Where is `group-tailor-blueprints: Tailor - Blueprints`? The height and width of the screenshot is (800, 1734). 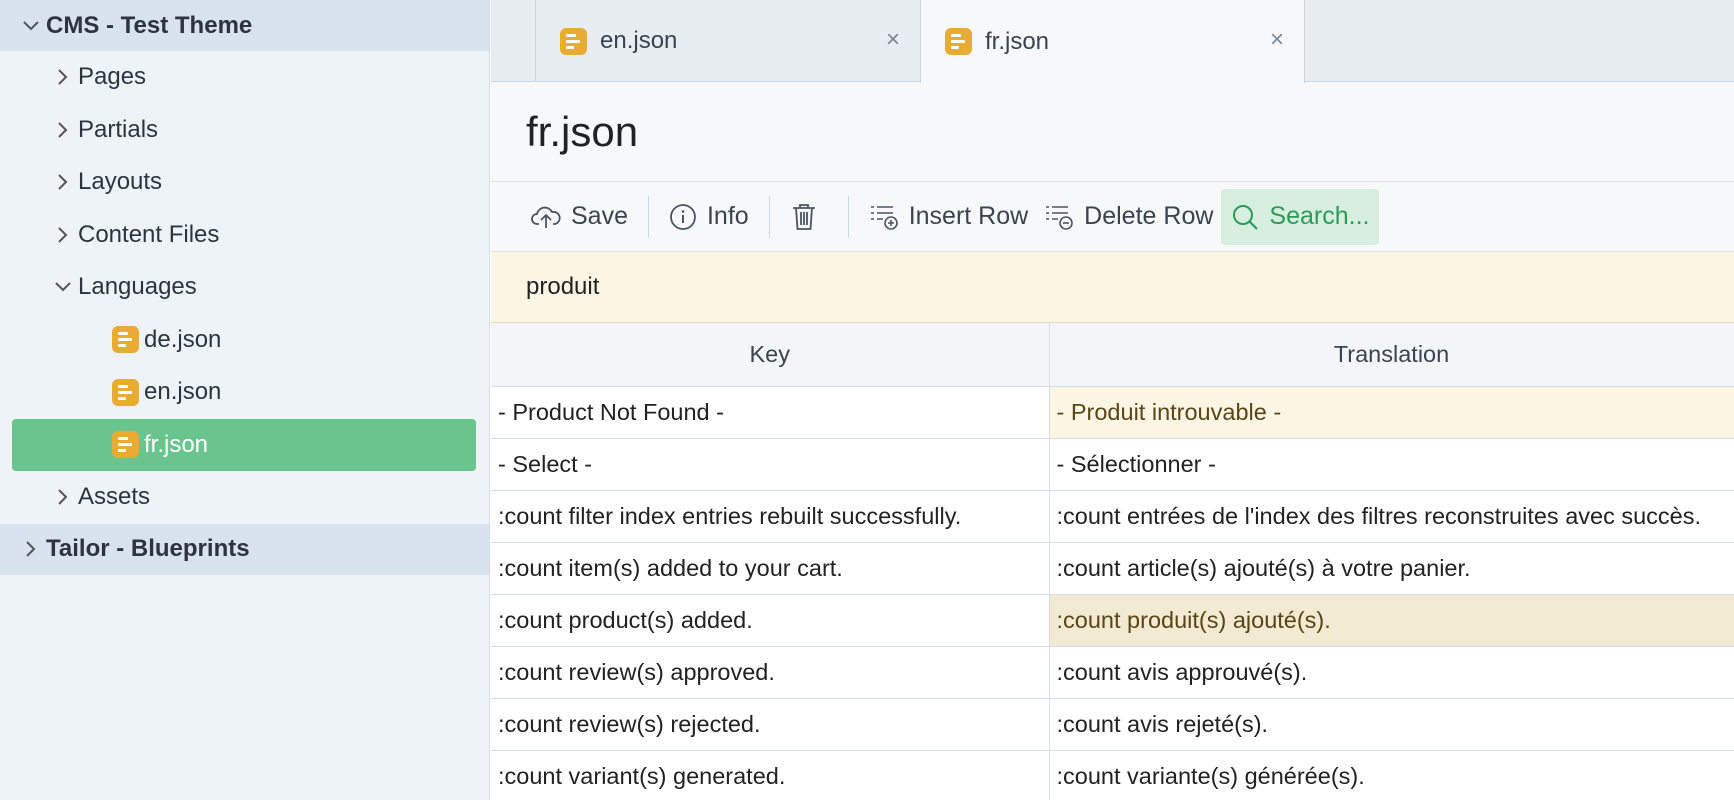
group-tailor-blueprints: Tailor - Blueprints is located at coordinates (244, 549).